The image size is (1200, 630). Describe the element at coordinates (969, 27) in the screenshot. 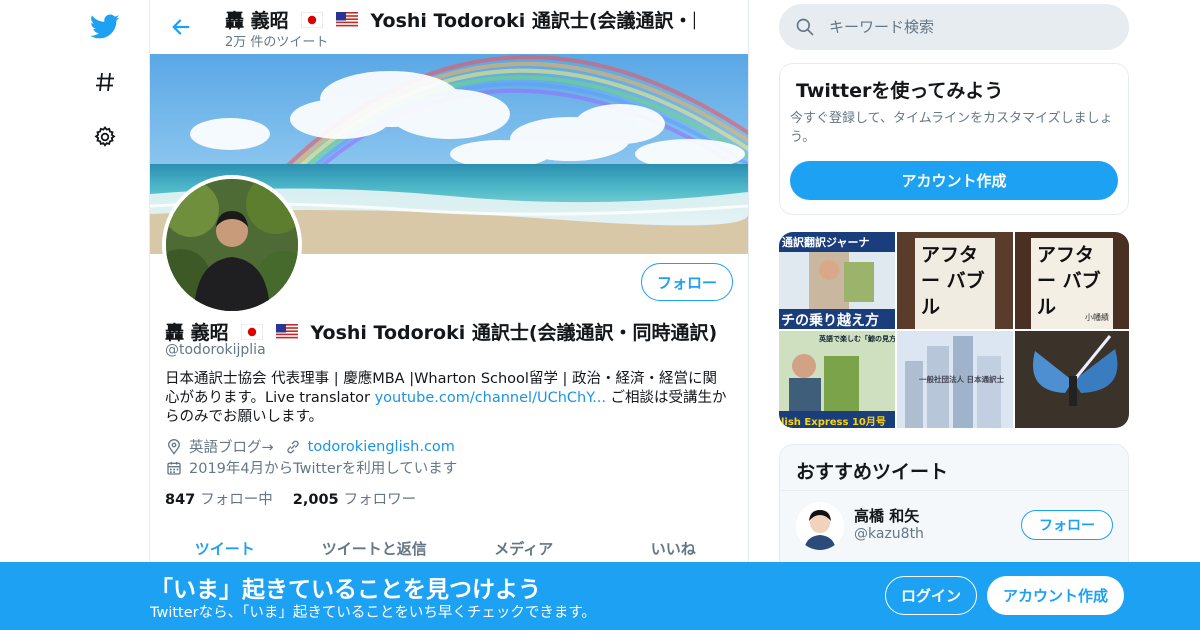

I see `search-input` at that location.